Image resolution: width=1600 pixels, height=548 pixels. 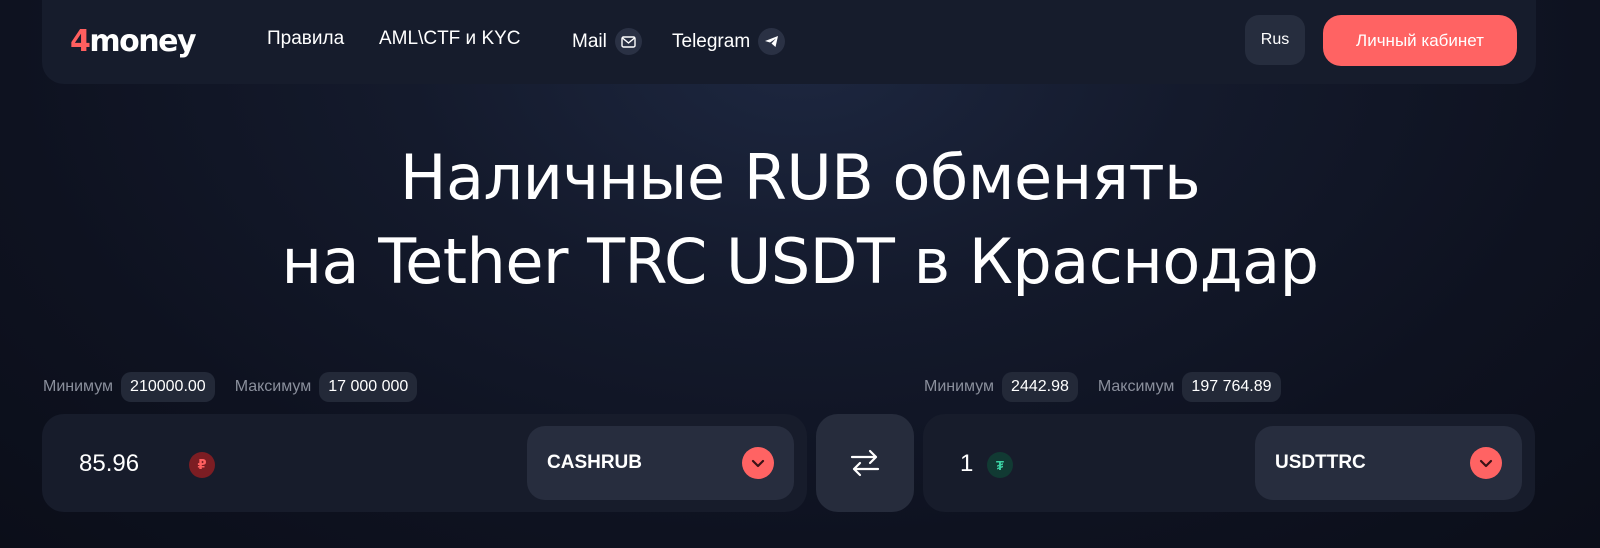 I want to click on logo: 4 money, so click(x=133, y=42).